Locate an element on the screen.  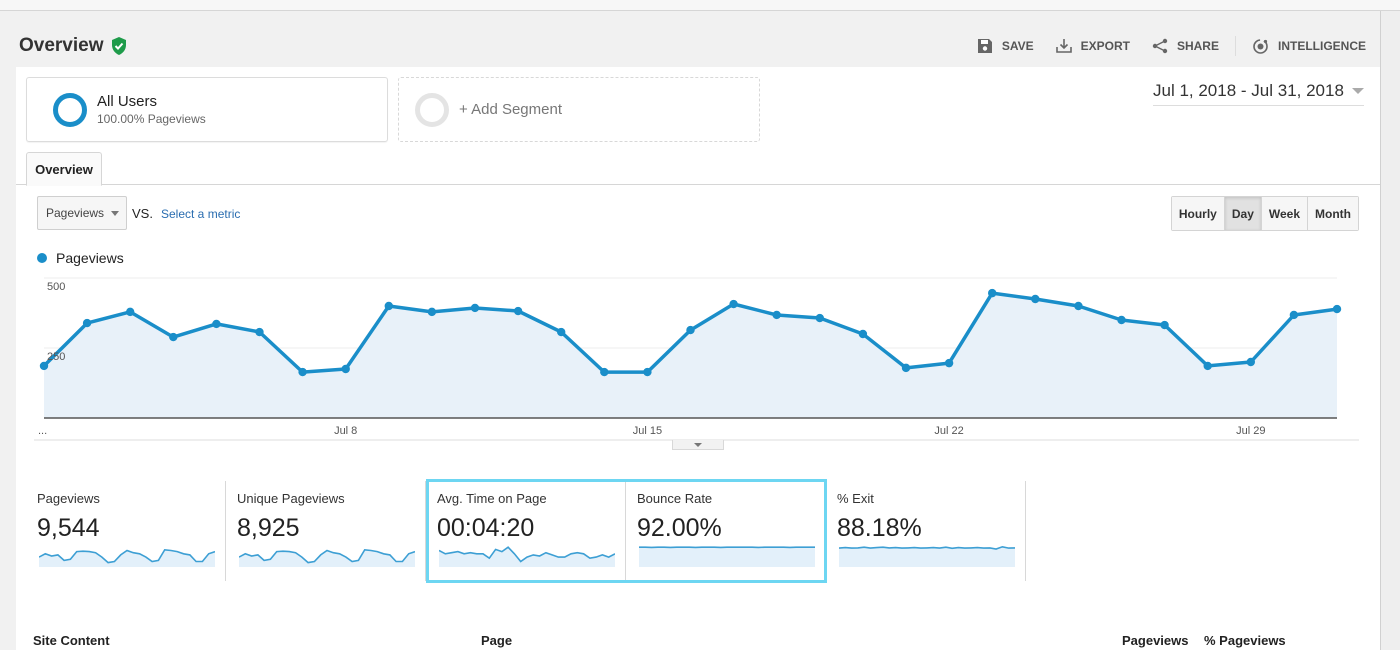
share-label: SHARE is located at coordinates (1197, 46).